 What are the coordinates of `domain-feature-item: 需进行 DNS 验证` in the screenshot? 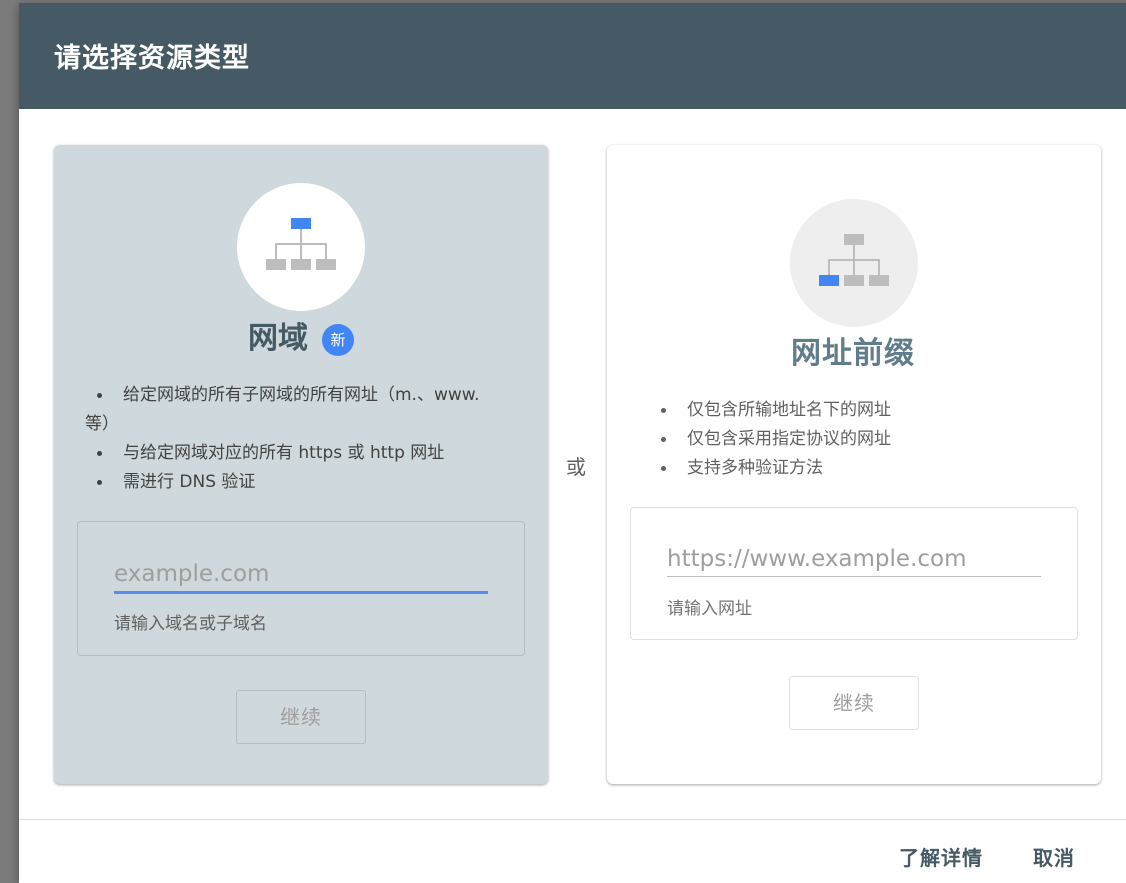 It's located at (285, 482).